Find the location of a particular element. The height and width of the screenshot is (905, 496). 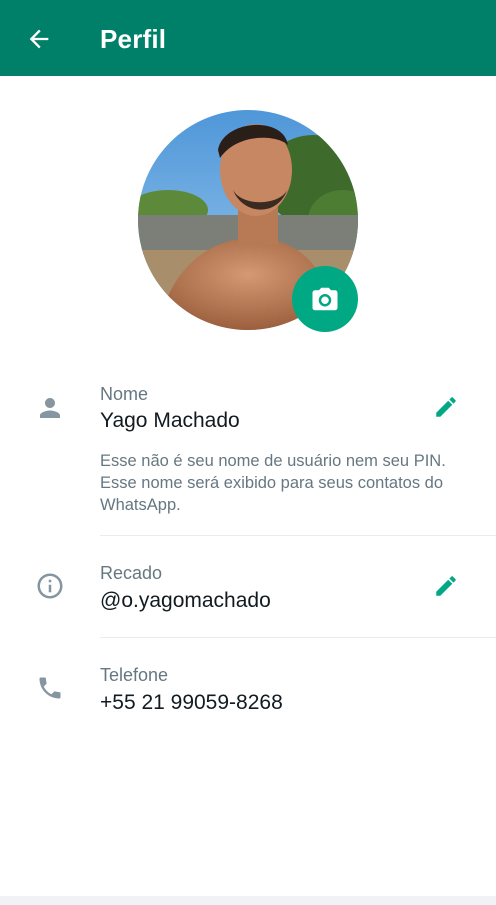

name-value: Yago Machado is located at coordinates (170, 420).